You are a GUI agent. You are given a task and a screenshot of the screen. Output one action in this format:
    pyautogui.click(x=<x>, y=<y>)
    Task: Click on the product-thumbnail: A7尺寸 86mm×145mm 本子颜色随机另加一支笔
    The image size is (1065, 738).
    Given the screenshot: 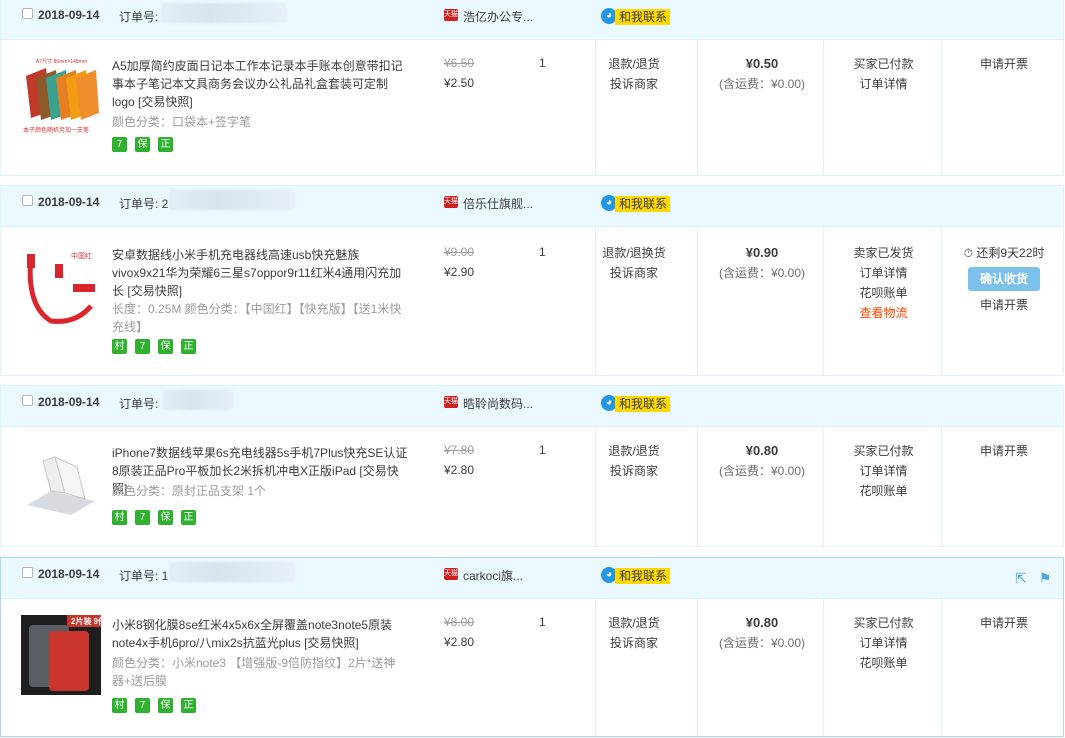 What is the action you would take?
    pyautogui.click(x=61, y=96)
    